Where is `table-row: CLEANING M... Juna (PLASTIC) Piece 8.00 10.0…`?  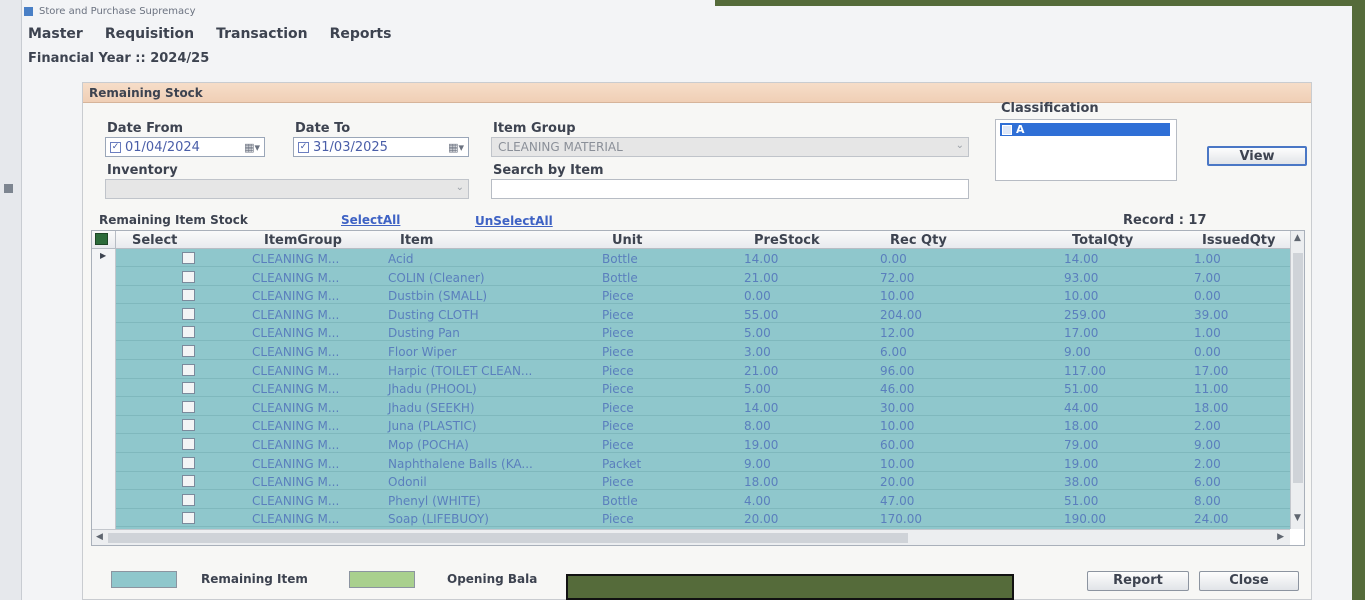
table-row: CLEANING M... Juna (PLASTIC) Piece 8.00 10.0… is located at coordinates (703, 425).